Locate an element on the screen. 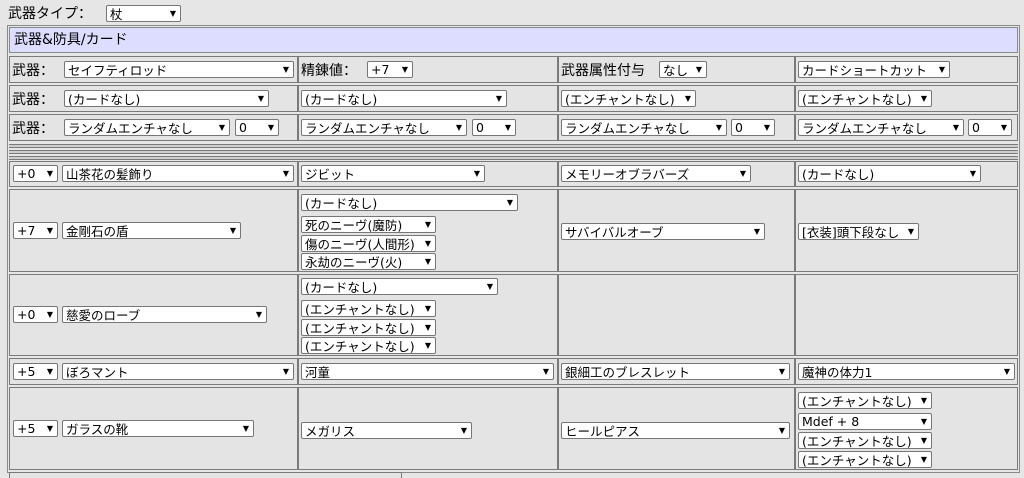 The width and height of the screenshot is (1024, 478). garment-card-select: 河童 ▼ is located at coordinates (427, 371).